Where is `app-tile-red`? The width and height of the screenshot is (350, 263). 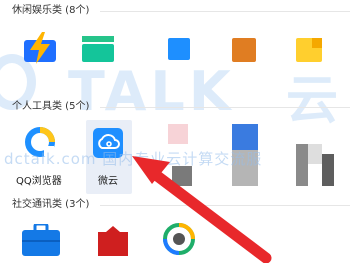
app-tile-red is located at coordinates (113, 241).